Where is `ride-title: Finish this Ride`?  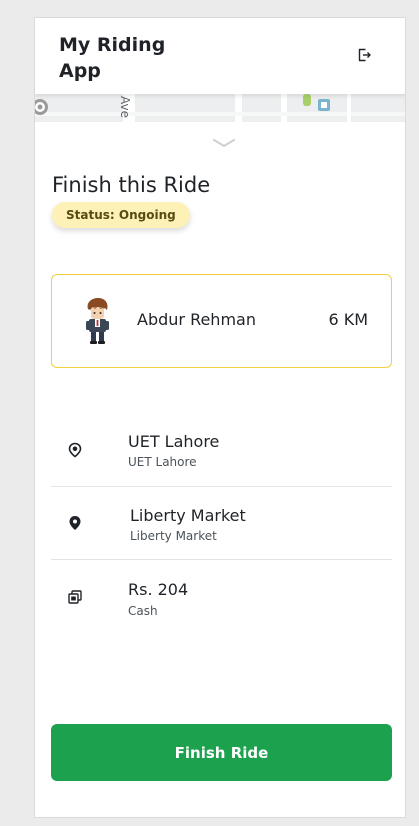
ride-title: Finish this Ride is located at coordinates (131, 185).